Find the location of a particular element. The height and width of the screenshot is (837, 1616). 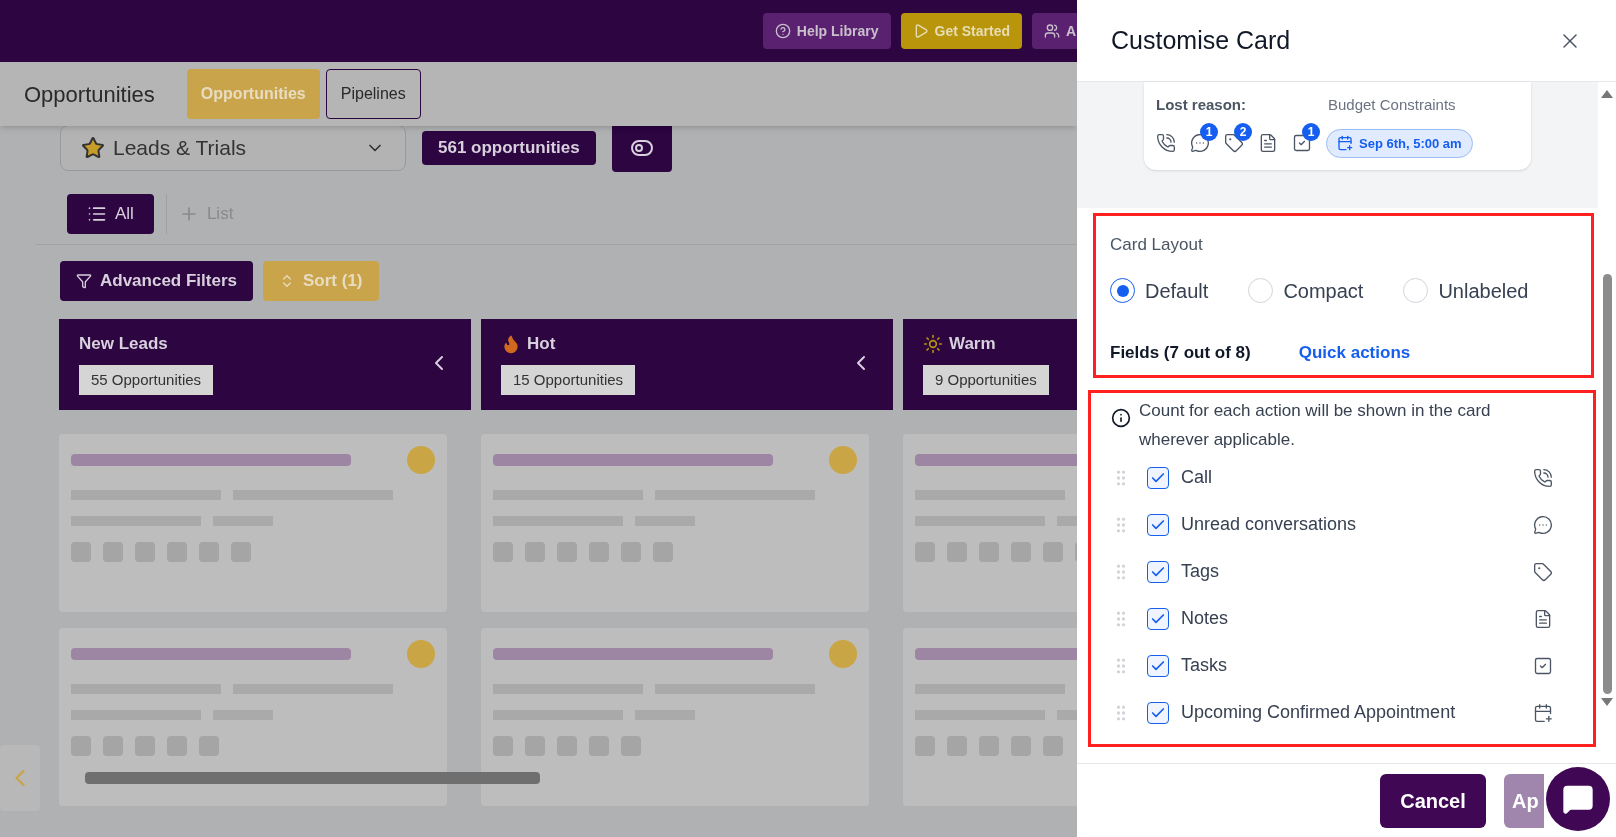

advanced-filters-button: Advanced Filters is located at coordinates (156, 281).